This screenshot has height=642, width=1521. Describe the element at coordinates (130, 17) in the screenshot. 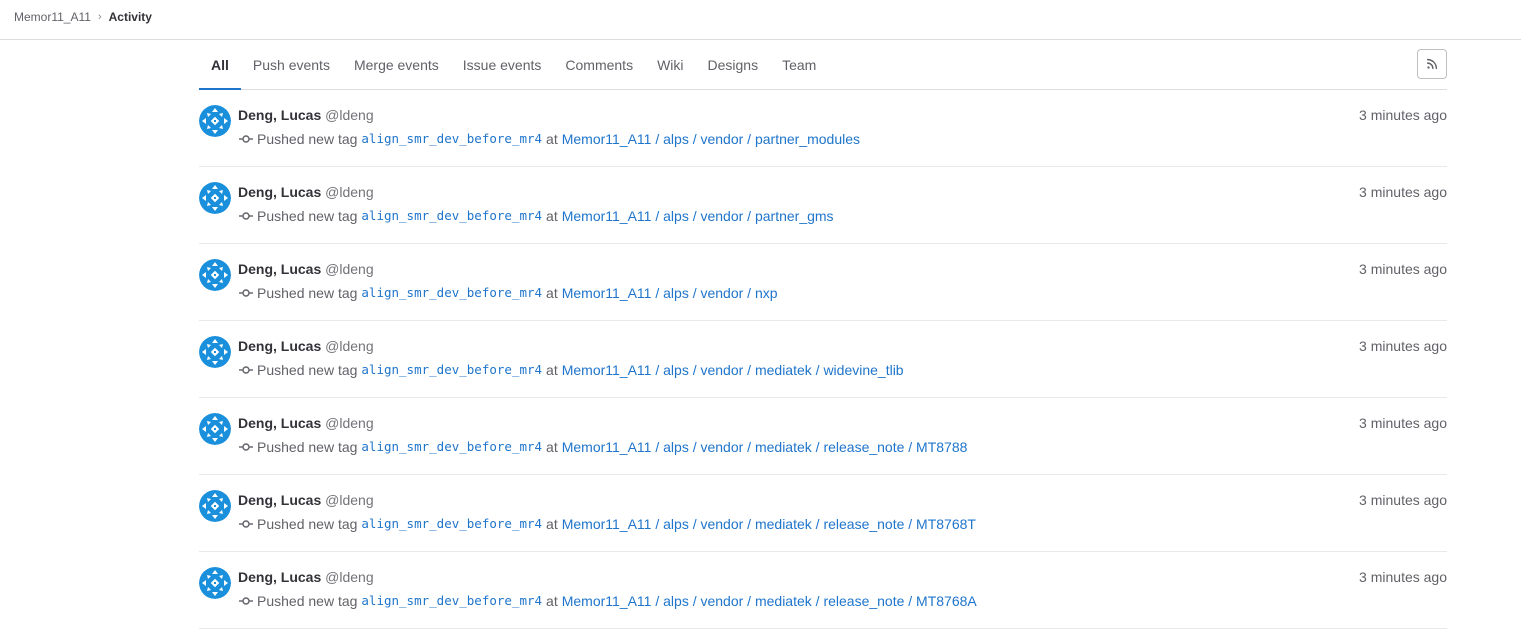

I see `breadcrumb-current: Activity` at that location.